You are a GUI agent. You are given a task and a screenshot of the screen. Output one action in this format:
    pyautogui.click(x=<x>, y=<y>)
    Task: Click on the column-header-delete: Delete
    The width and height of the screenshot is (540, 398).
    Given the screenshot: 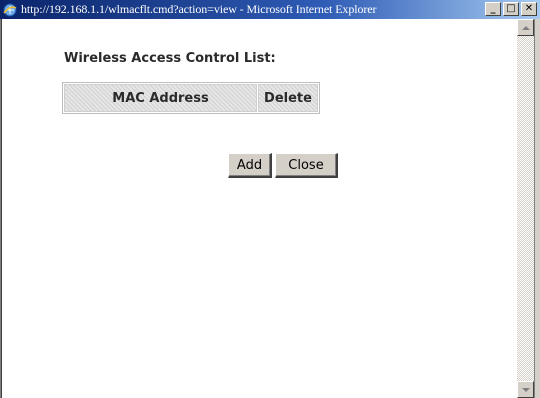 What is the action you would take?
    pyautogui.click(x=288, y=98)
    